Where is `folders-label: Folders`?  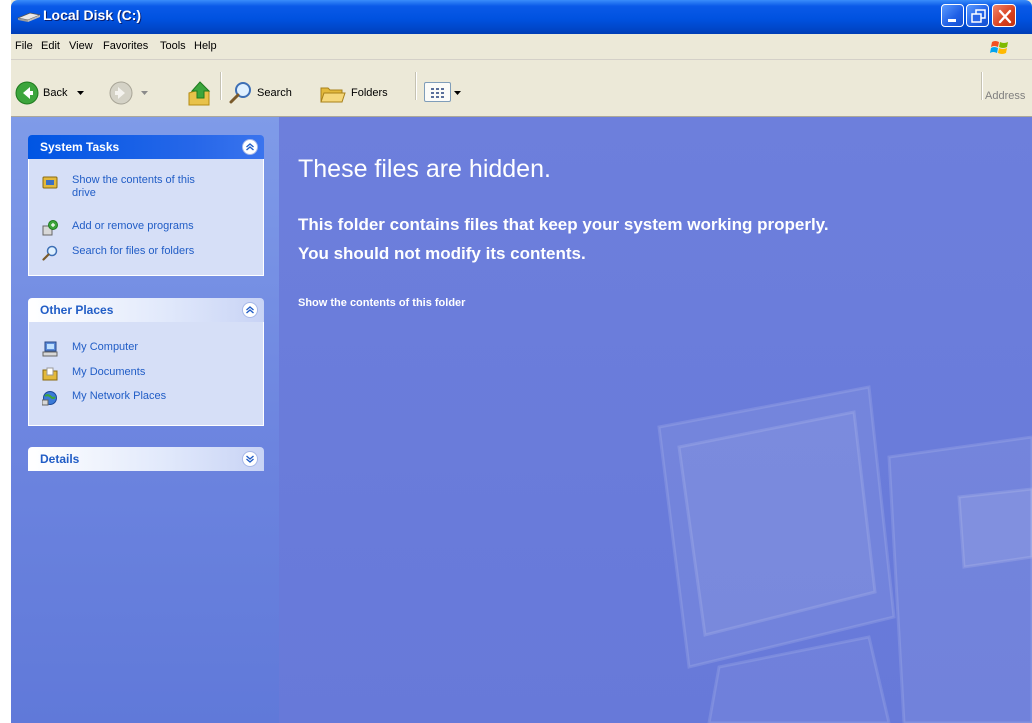
folders-label: Folders is located at coordinates (369, 93).